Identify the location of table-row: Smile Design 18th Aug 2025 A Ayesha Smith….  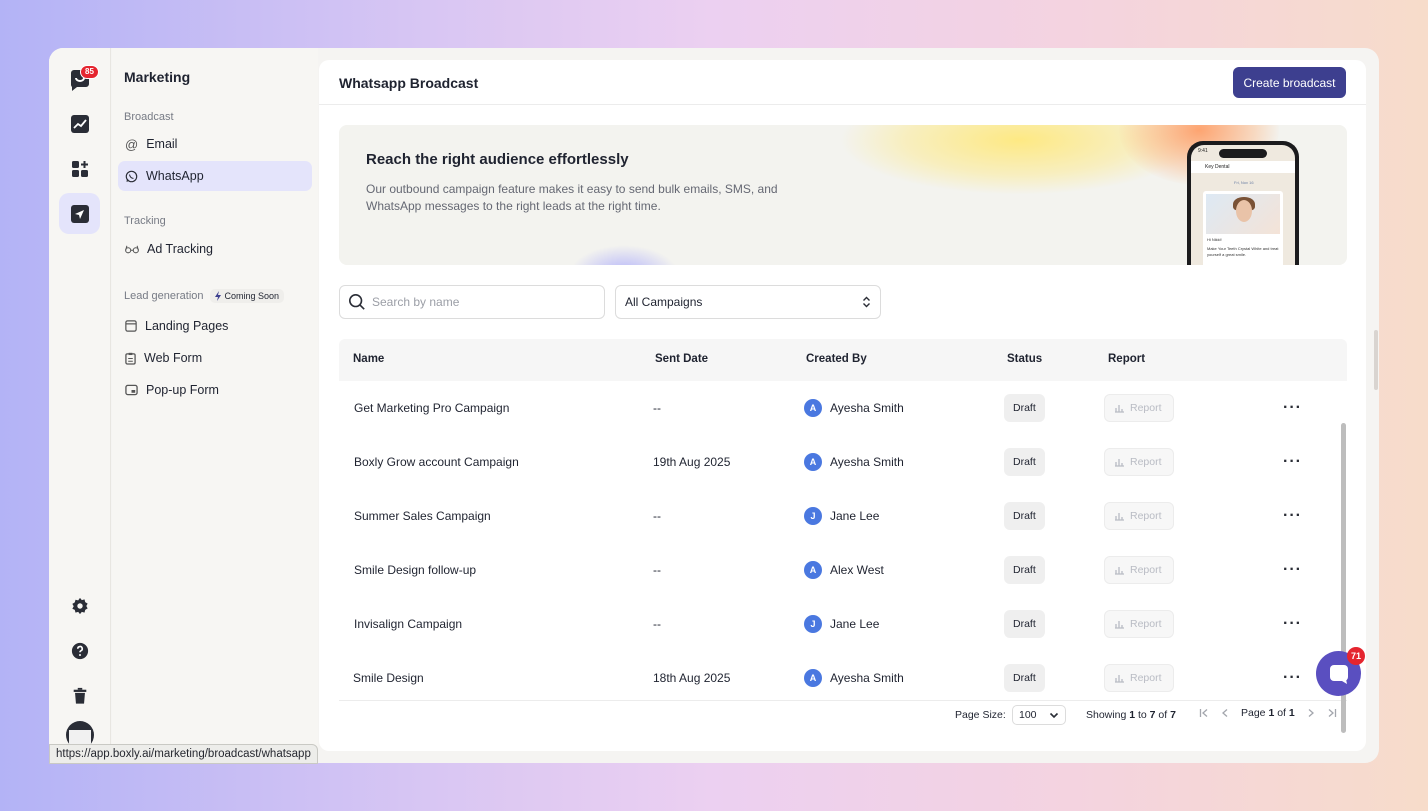
(839, 678).